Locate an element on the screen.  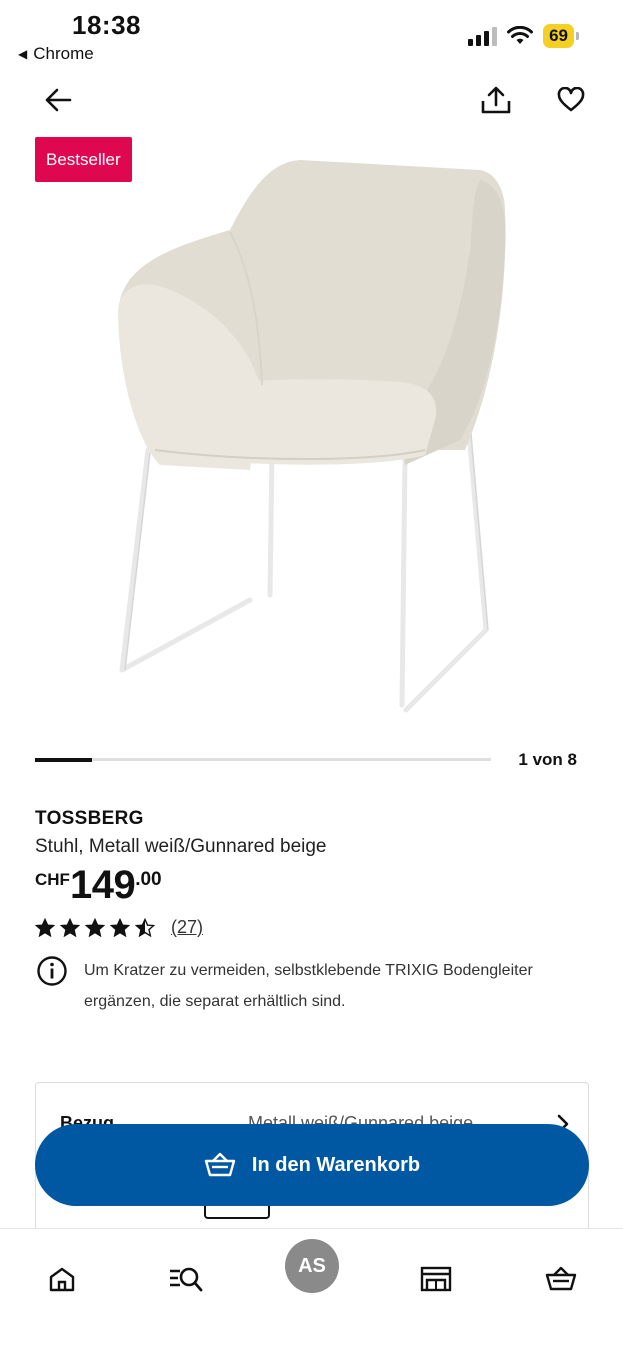
home-icon is located at coordinates (62, 1279).